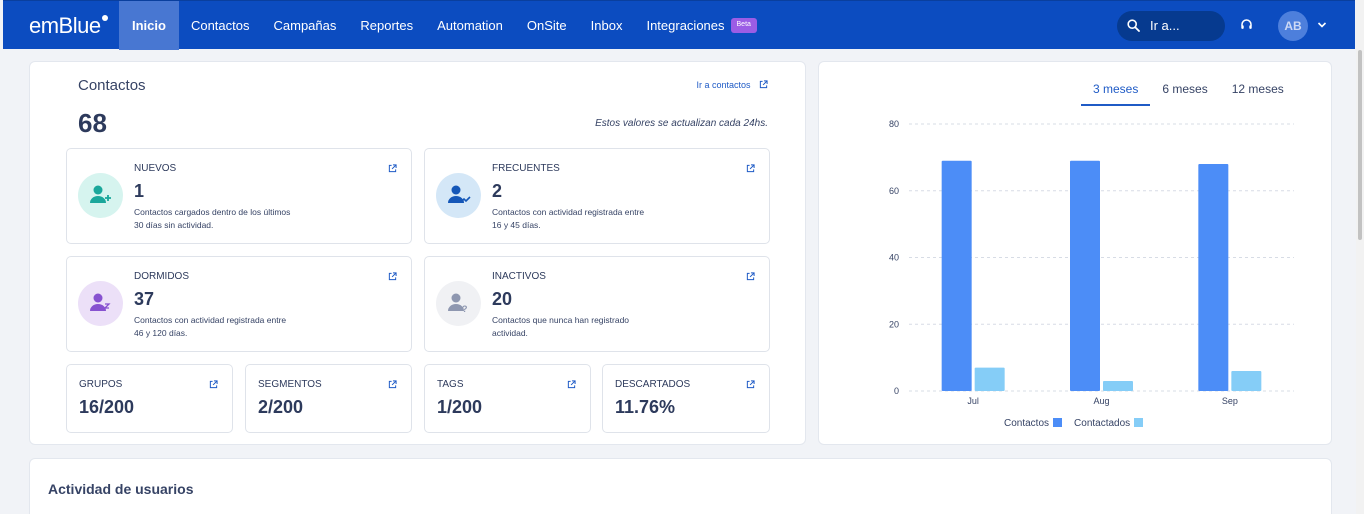 The height and width of the screenshot is (514, 1364). Describe the element at coordinates (645, 407) in the screenshot. I see `stat-value: 11.76%` at that location.